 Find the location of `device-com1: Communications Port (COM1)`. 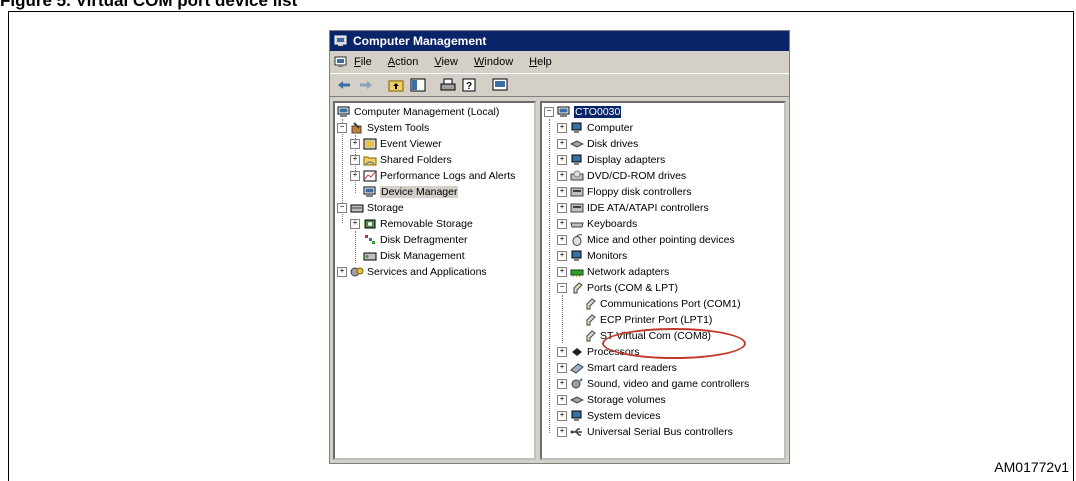

device-com1: Communications Port (COM1) is located at coordinates (662, 304).